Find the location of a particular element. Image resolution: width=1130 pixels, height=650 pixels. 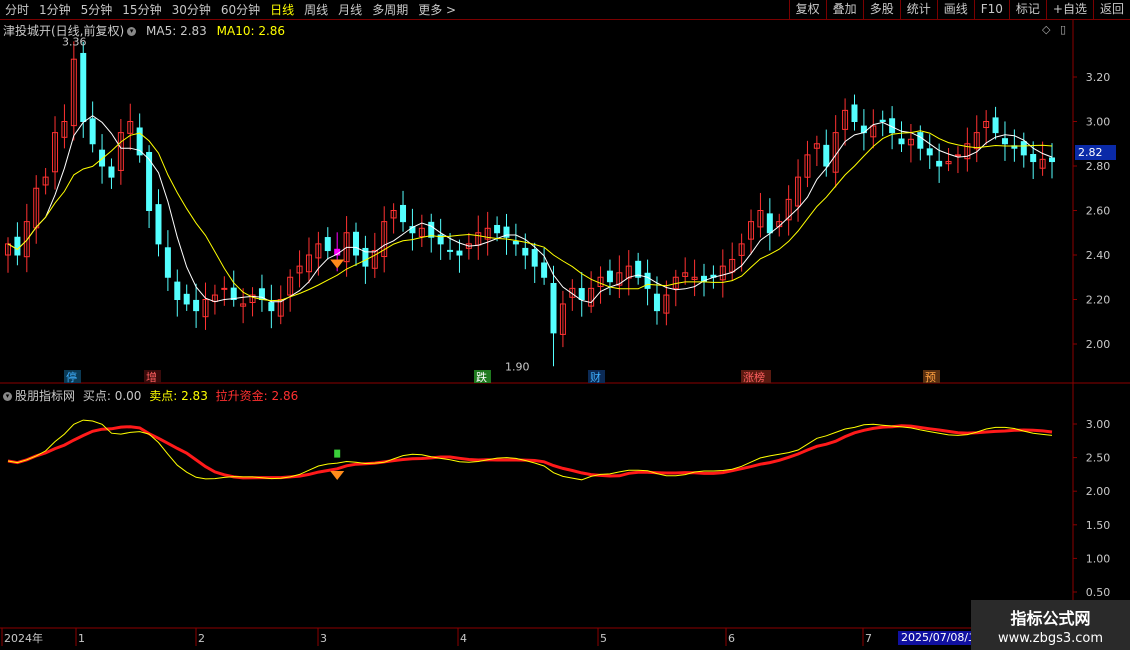

indicator-diamond-icon is located at coordinates (337, 476).